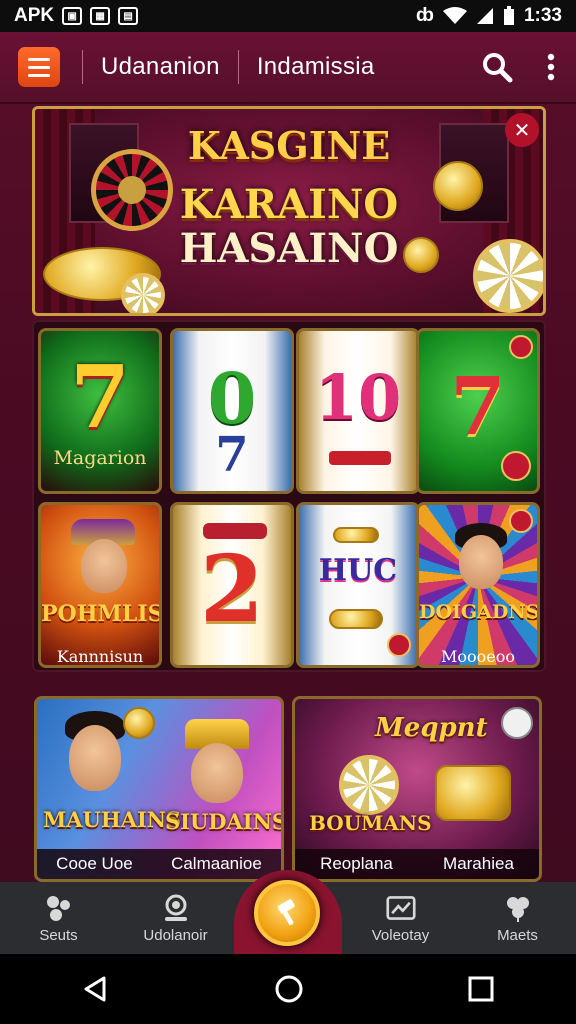 The height and width of the screenshot is (1024, 576). I want to click on nav-item-maets: Maets, so click(517, 918).